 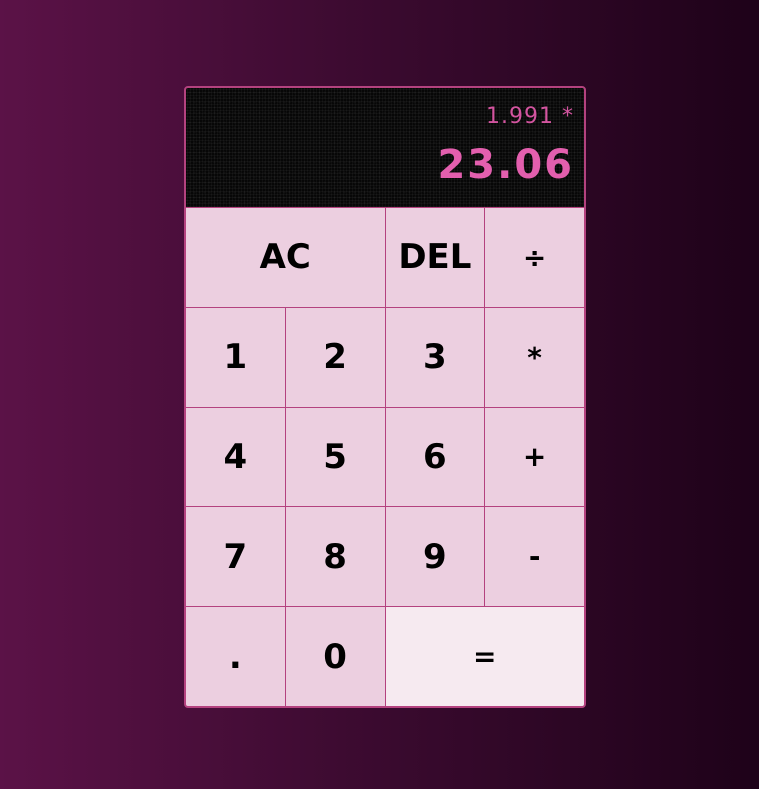 What do you see at coordinates (335, 557) in the screenshot?
I see `digit-8-button: 8` at bounding box center [335, 557].